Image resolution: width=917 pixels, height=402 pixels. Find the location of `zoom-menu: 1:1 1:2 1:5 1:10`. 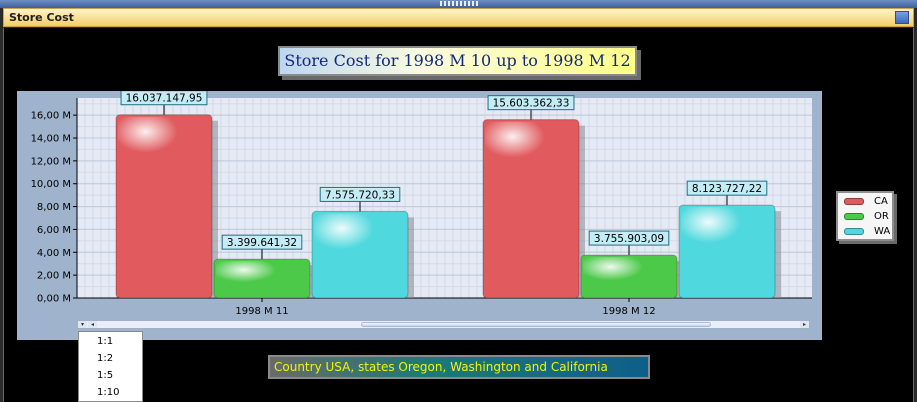

zoom-menu: 1:1 1:2 1:5 1:10 is located at coordinates (110, 366).